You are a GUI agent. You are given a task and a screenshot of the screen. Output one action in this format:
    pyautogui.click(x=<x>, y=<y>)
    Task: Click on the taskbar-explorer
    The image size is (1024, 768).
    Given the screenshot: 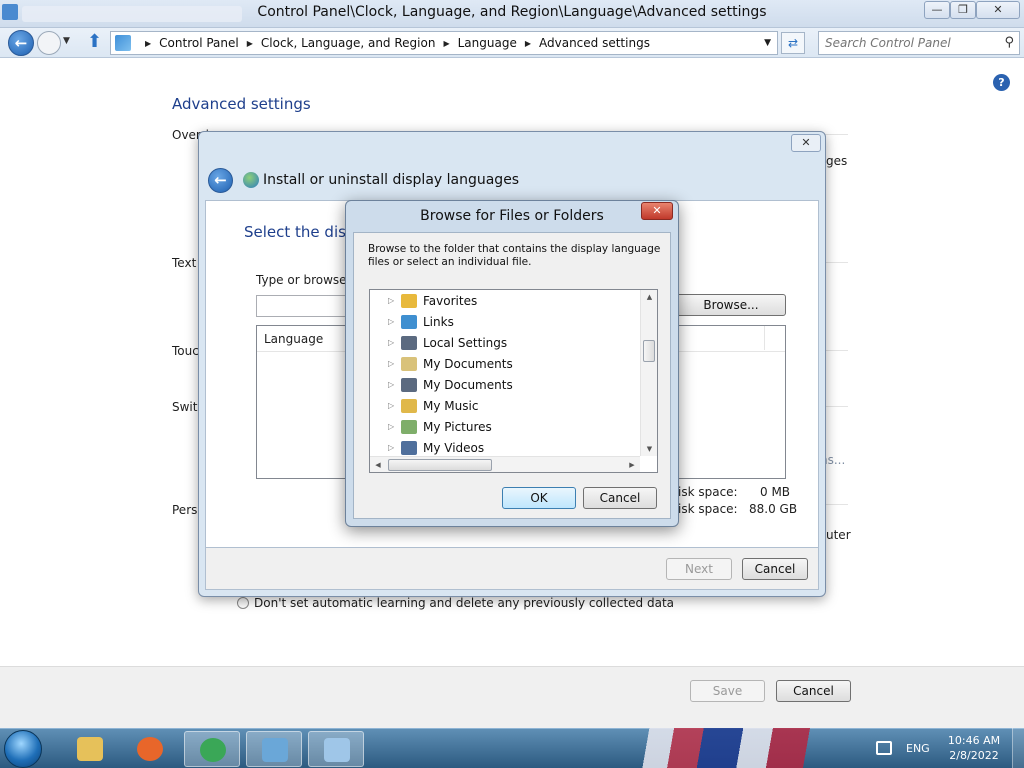 What is the action you would take?
    pyautogui.click(x=90, y=749)
    